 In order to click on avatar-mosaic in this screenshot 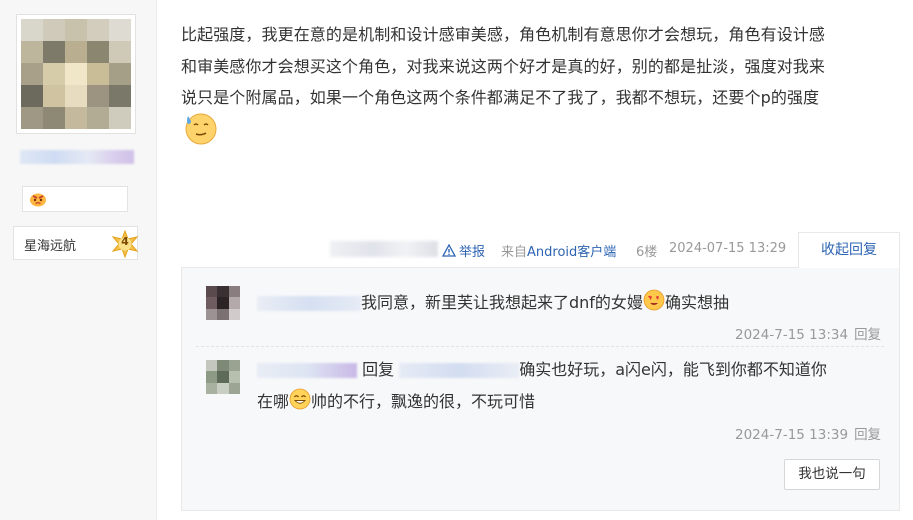, I will do `click(76, 74)`.